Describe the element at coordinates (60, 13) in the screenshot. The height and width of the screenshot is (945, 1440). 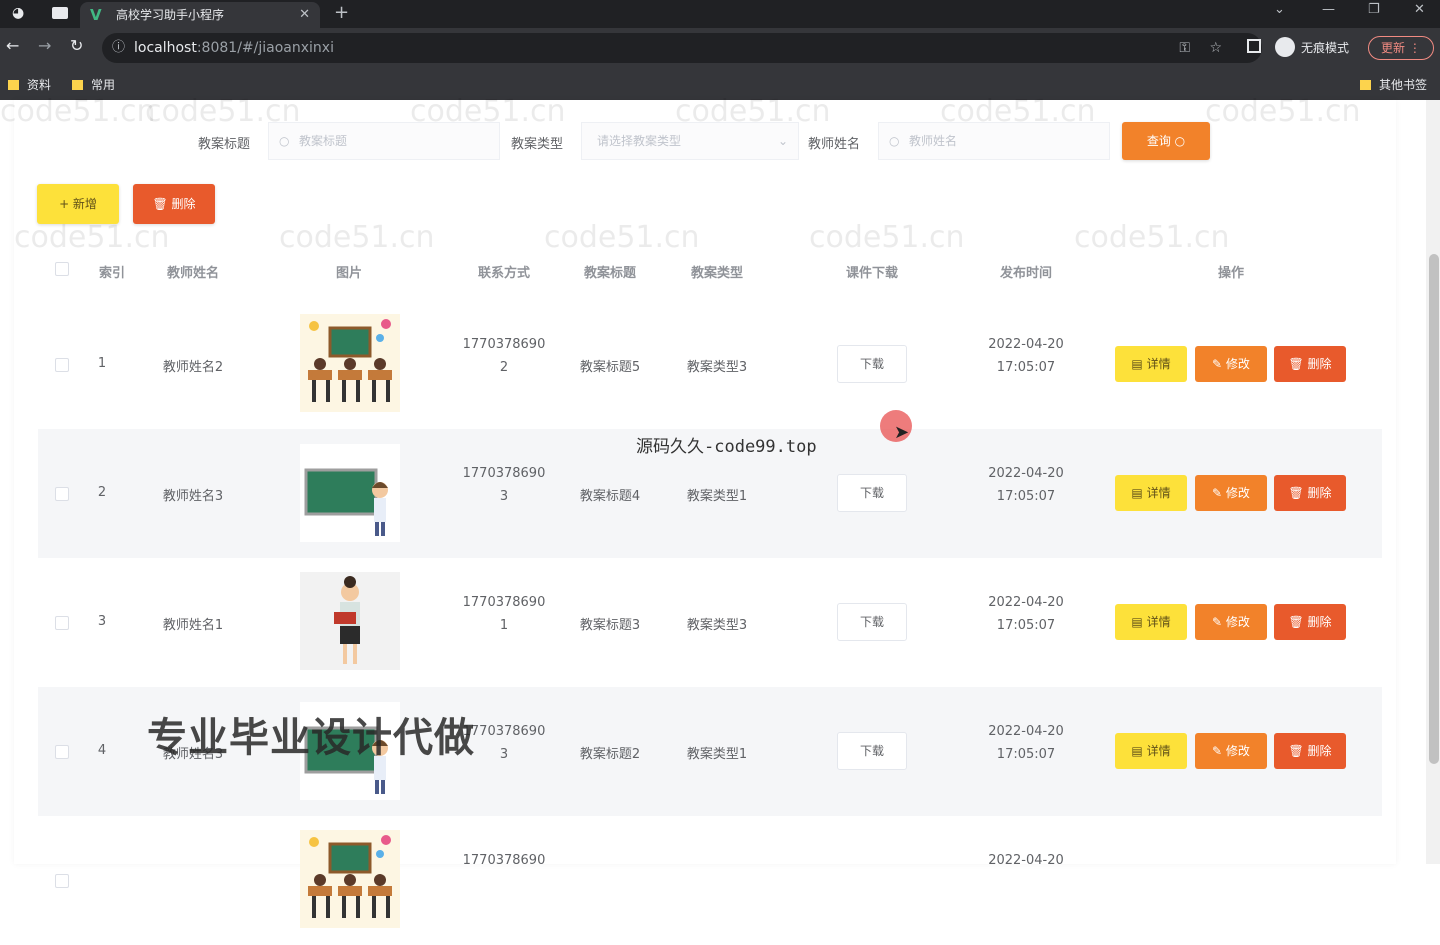
I see `tab-search-icon` at that location.